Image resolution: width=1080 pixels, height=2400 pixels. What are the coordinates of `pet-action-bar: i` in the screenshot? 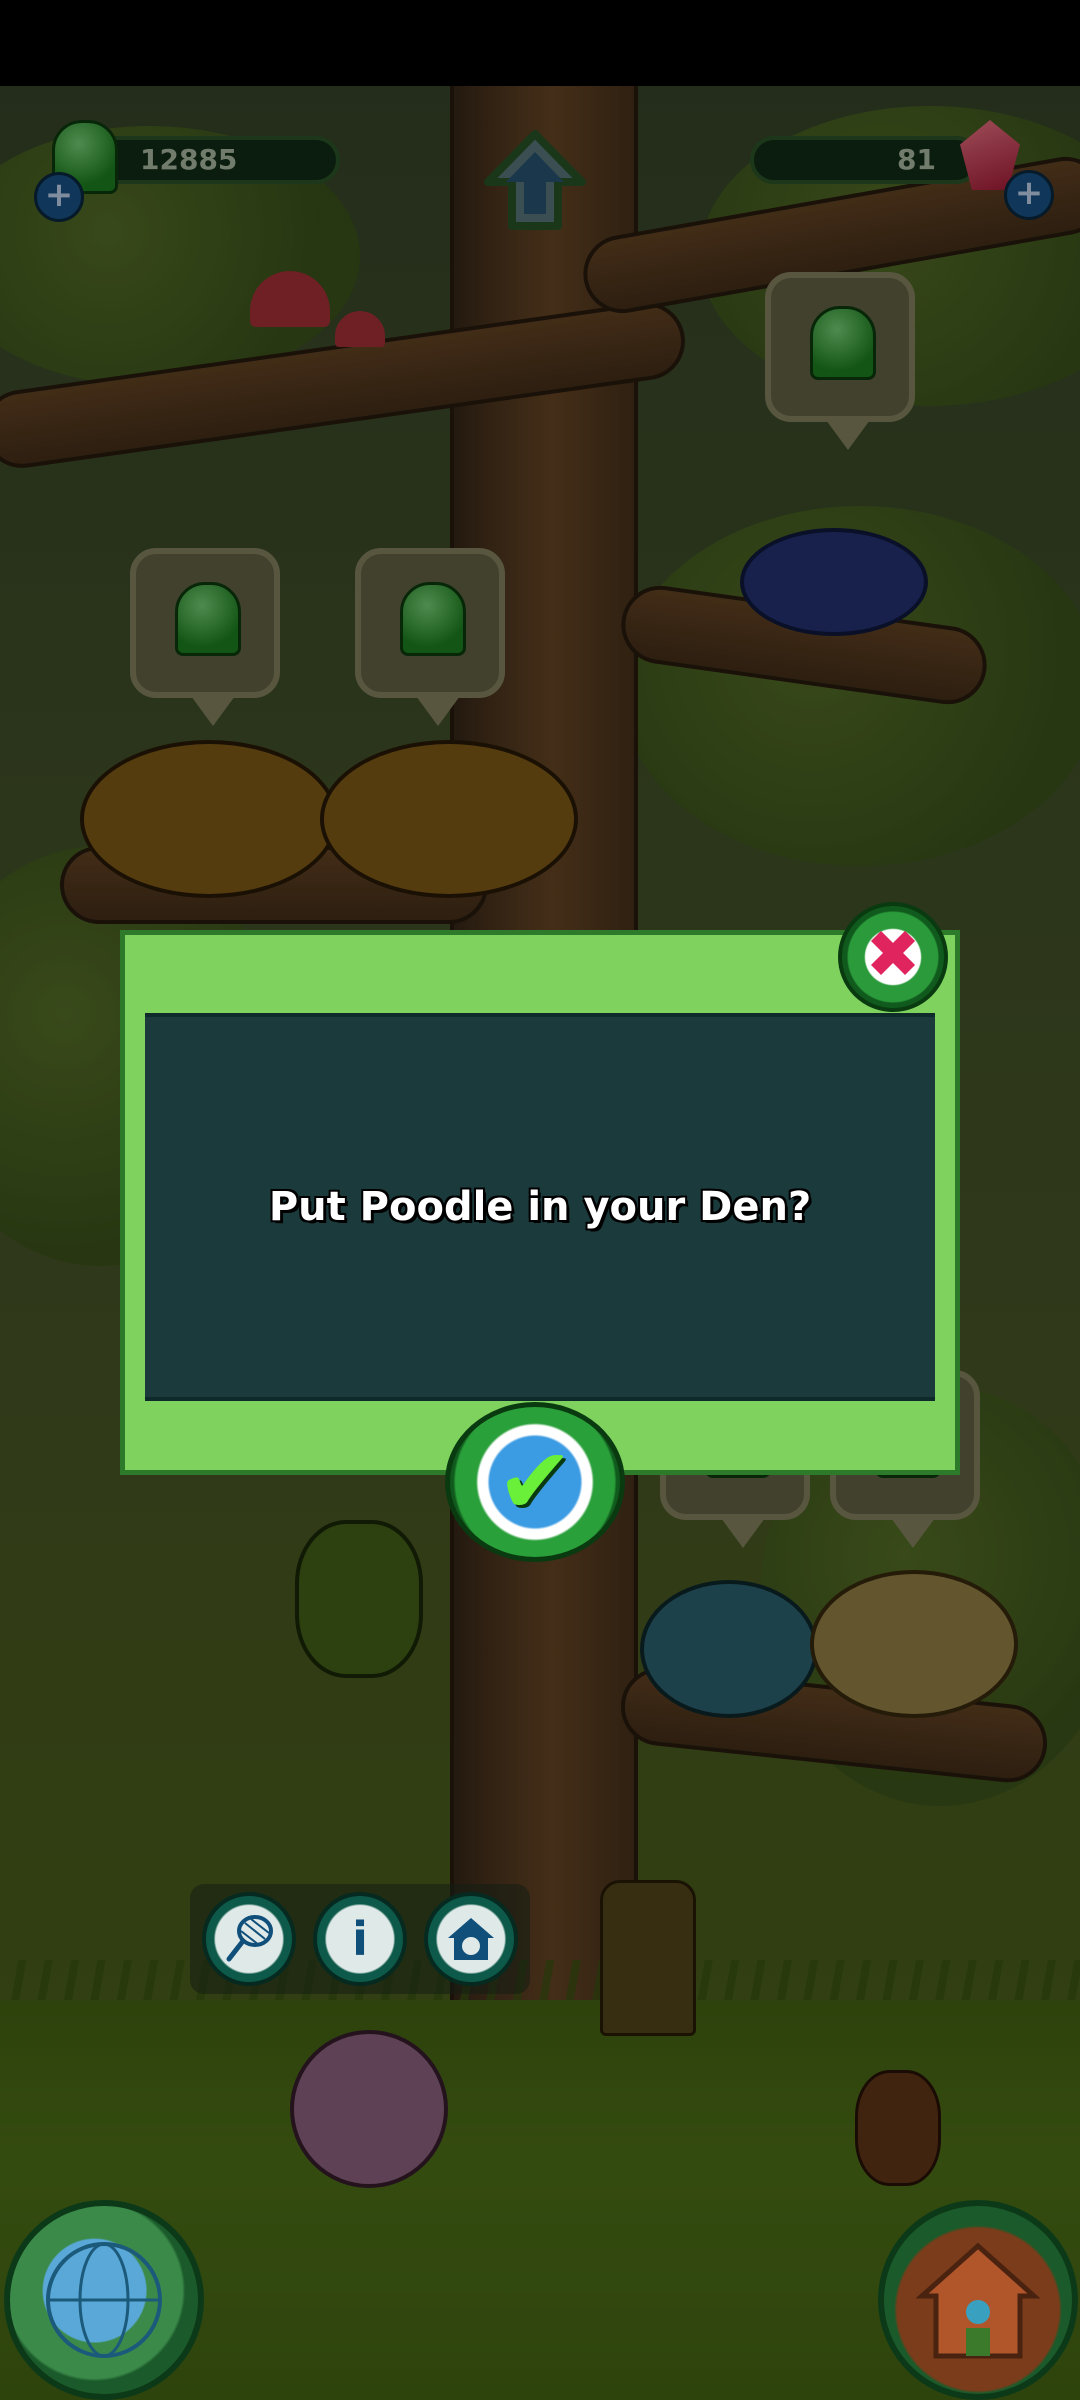 It's located at (360, 1939).